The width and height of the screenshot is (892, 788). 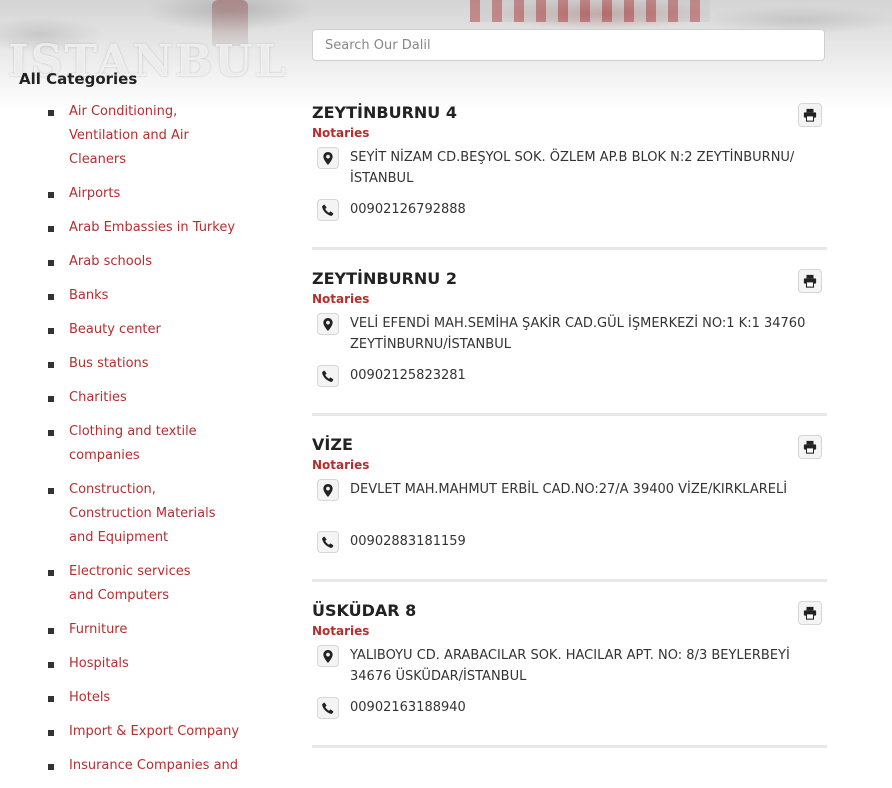 I want to click on category-link: Bus stations, so click(x=159, y=364).